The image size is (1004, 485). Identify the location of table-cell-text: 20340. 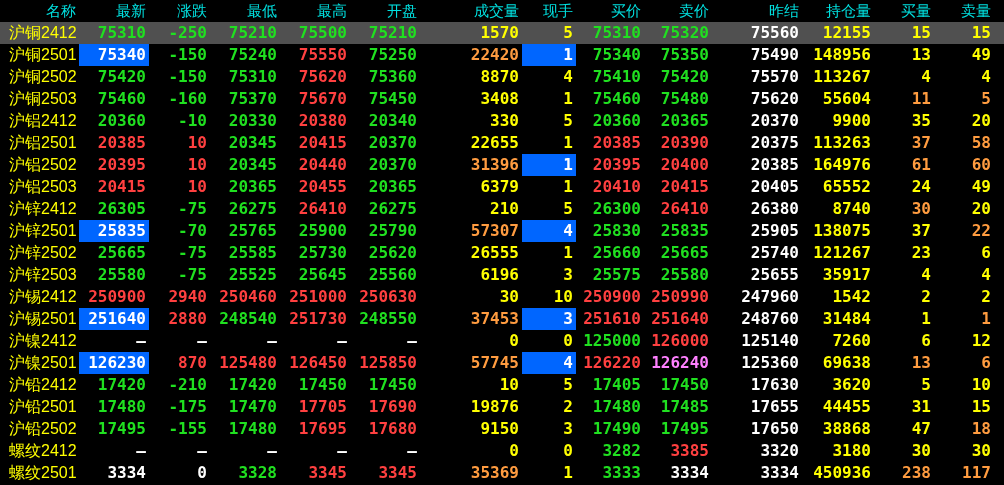
(392, 121).